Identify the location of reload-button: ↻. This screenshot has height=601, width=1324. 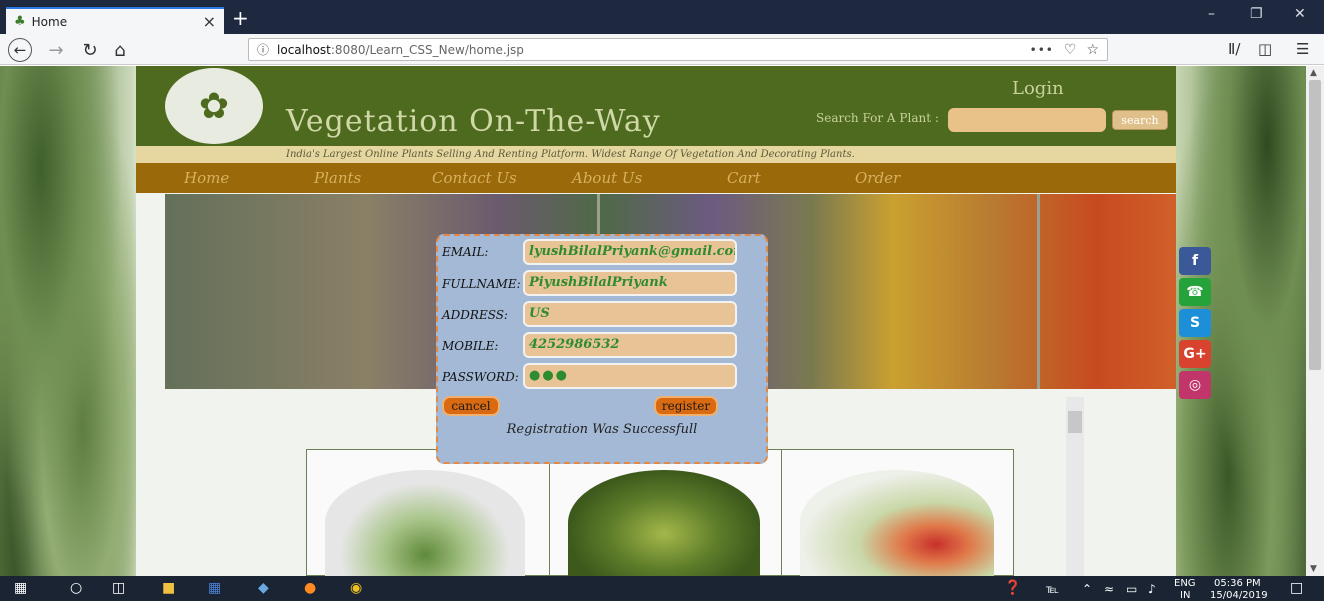
(90, 50).